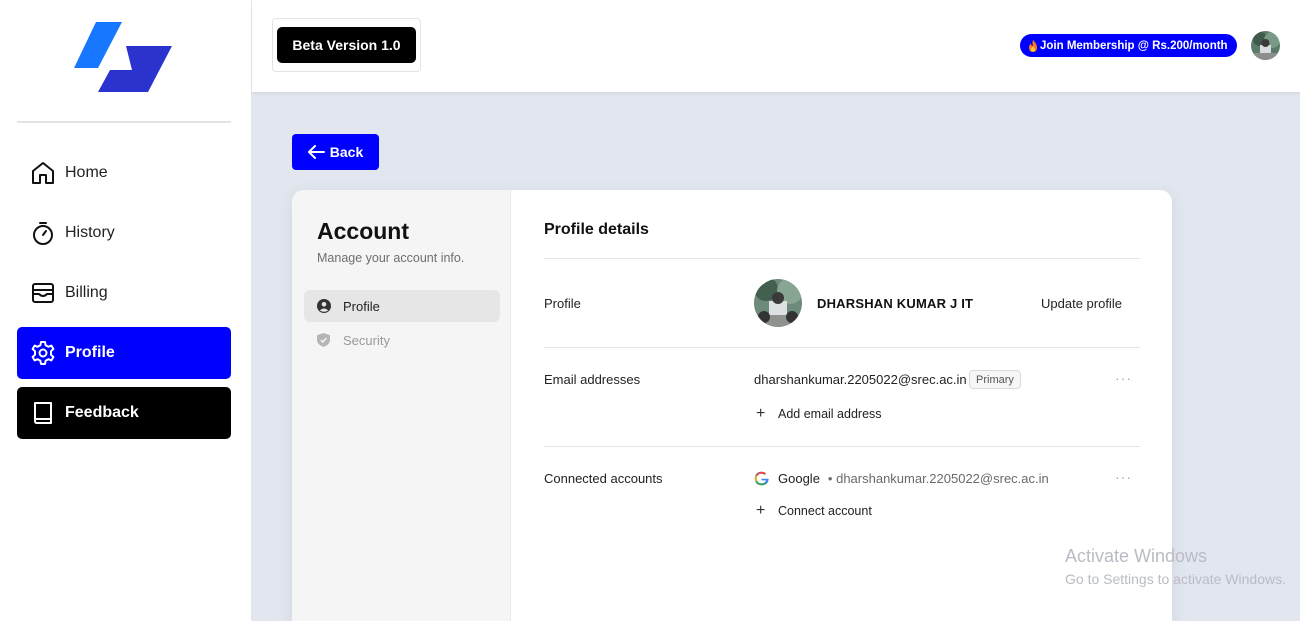 The height and width of the screenshot is (621, 1300). I want to click on connect-account-label: Connect account, so click(825, 511).